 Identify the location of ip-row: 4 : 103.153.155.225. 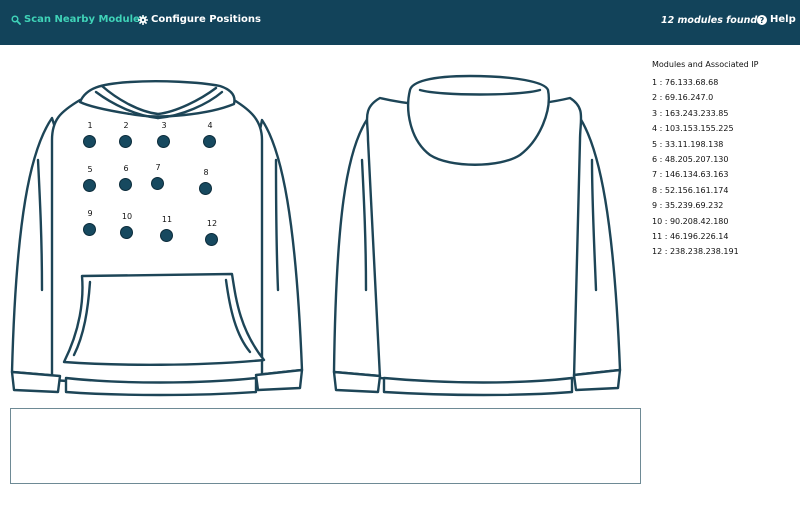
(693, 129).